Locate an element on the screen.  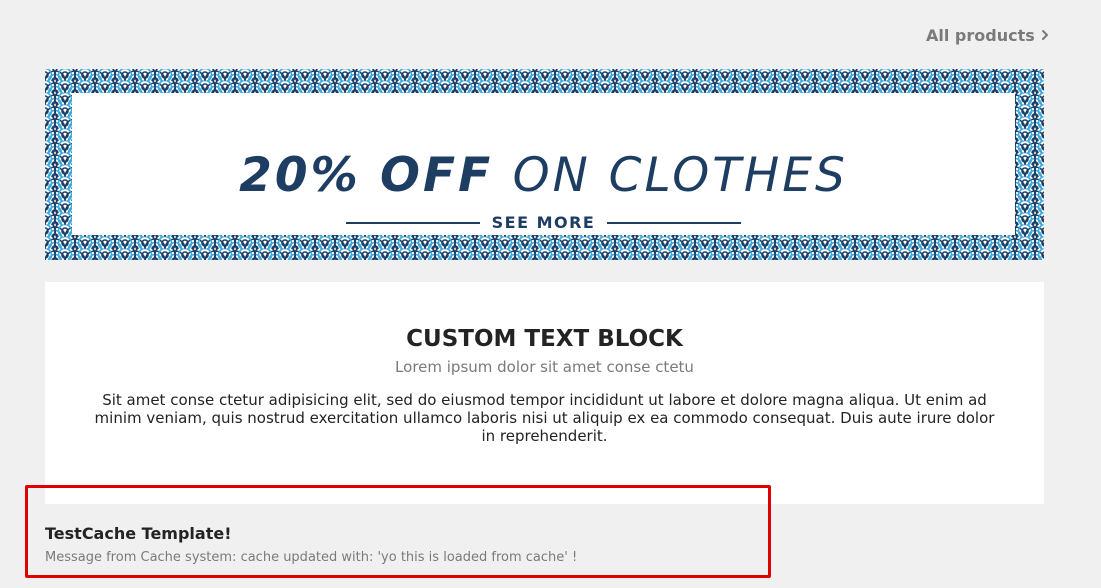
banner-headline-bold: 20% OFF is located at coordinates (366, 175).